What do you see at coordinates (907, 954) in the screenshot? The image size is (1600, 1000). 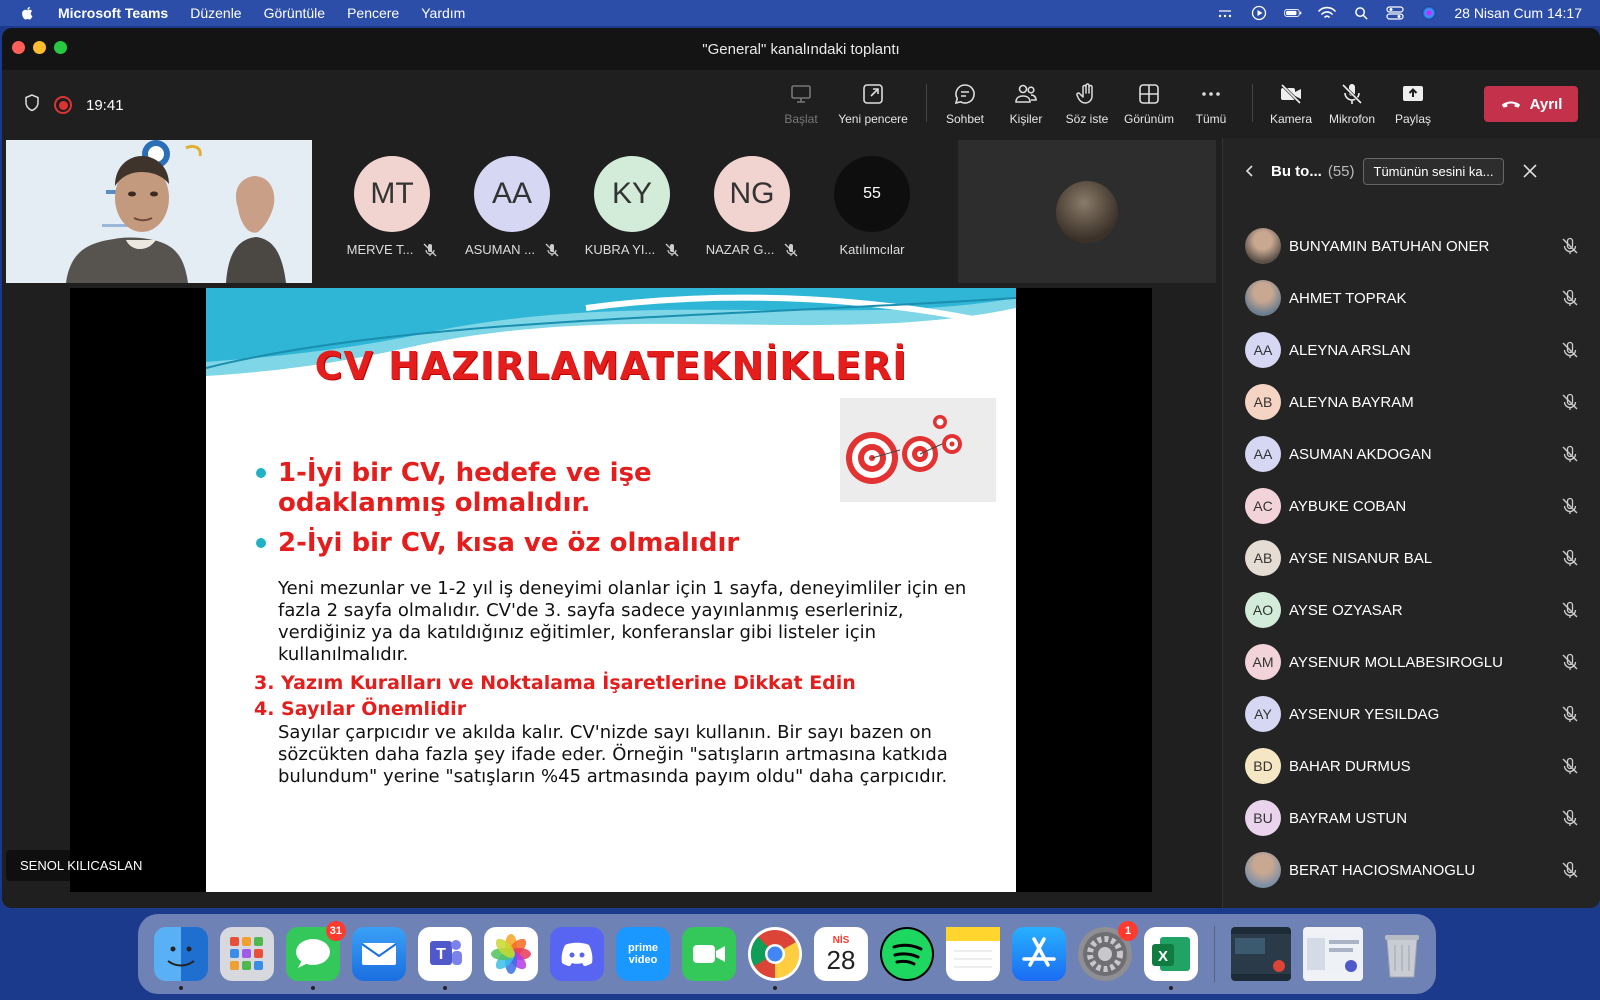 I see `spotify-icon` at bounding box center [907, 954].